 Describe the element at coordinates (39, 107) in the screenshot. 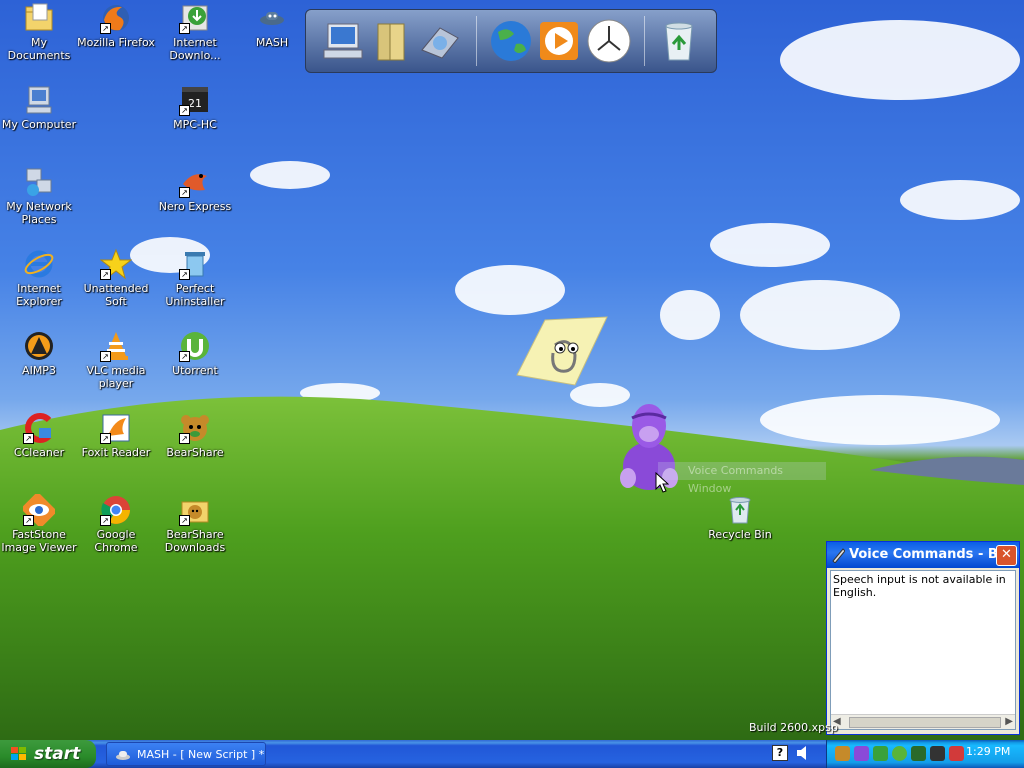

I see `desktop-icon-my-computer: My Computer` at that location.